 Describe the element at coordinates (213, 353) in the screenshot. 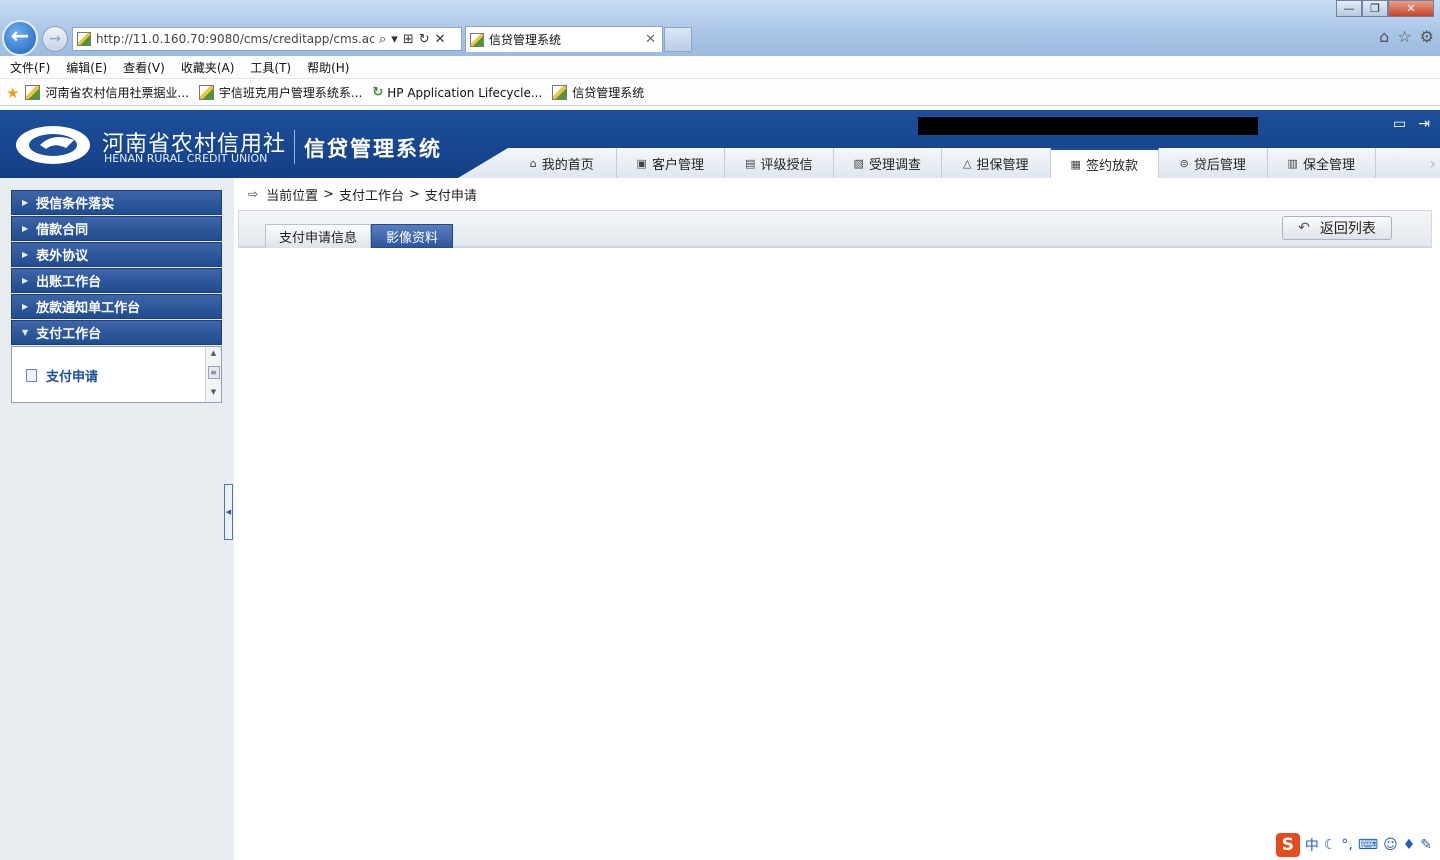

I see `scroll-up-icon: ▲` at that location.